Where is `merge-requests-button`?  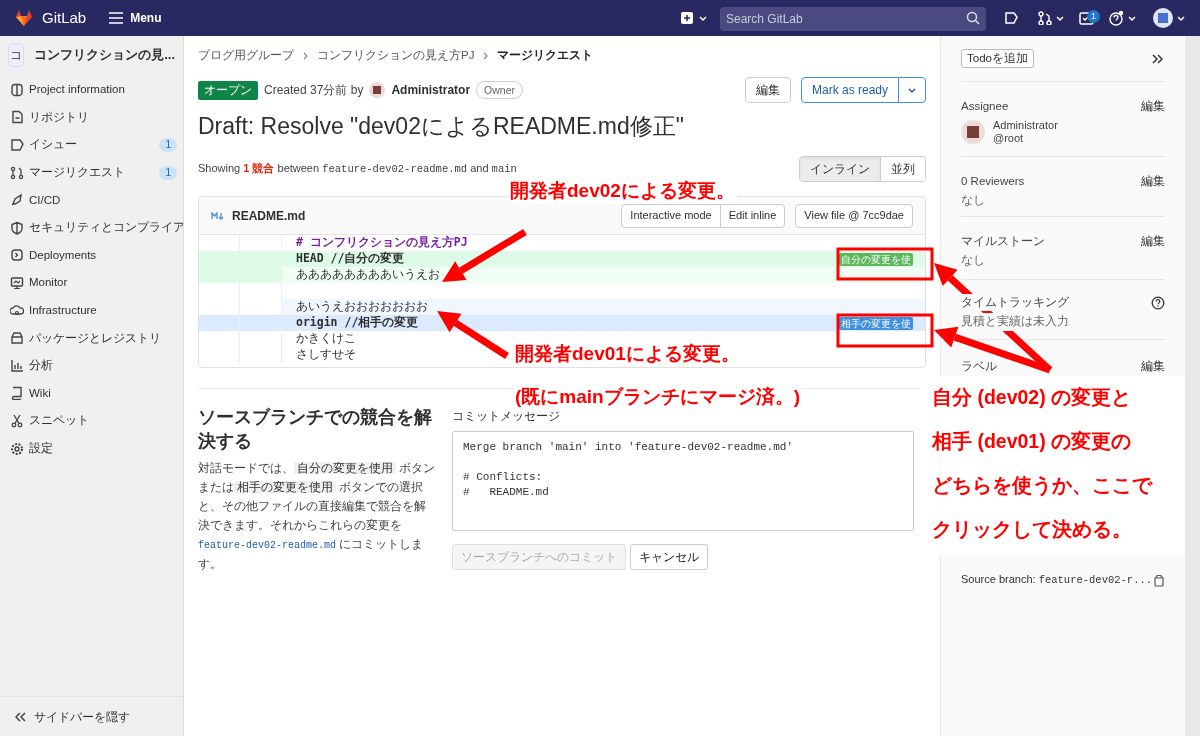
merge-requests-button is located at coordinates (1051, 18).